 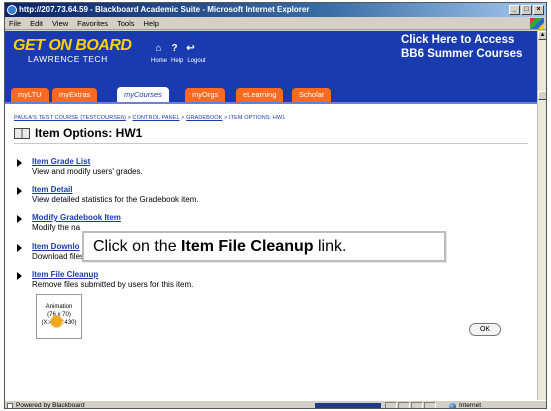 I want to click on status-panels, so click(x=410, y=405).